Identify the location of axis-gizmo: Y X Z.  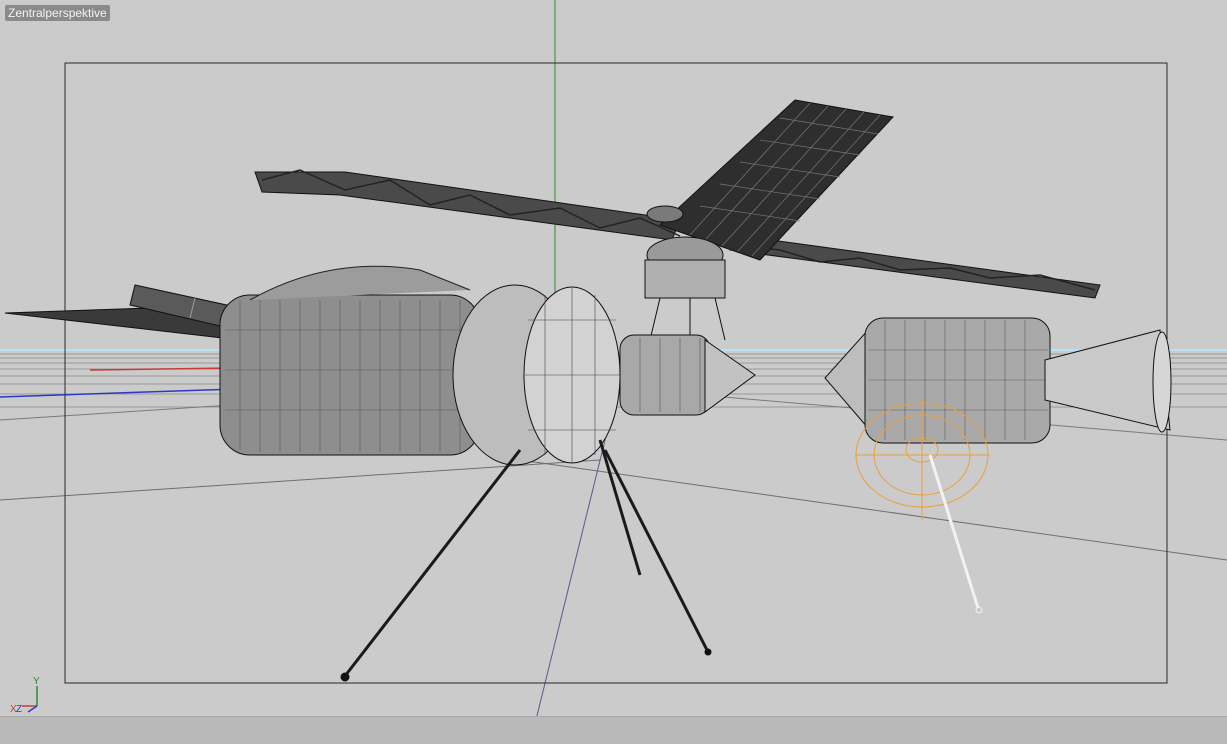
(25, 695).